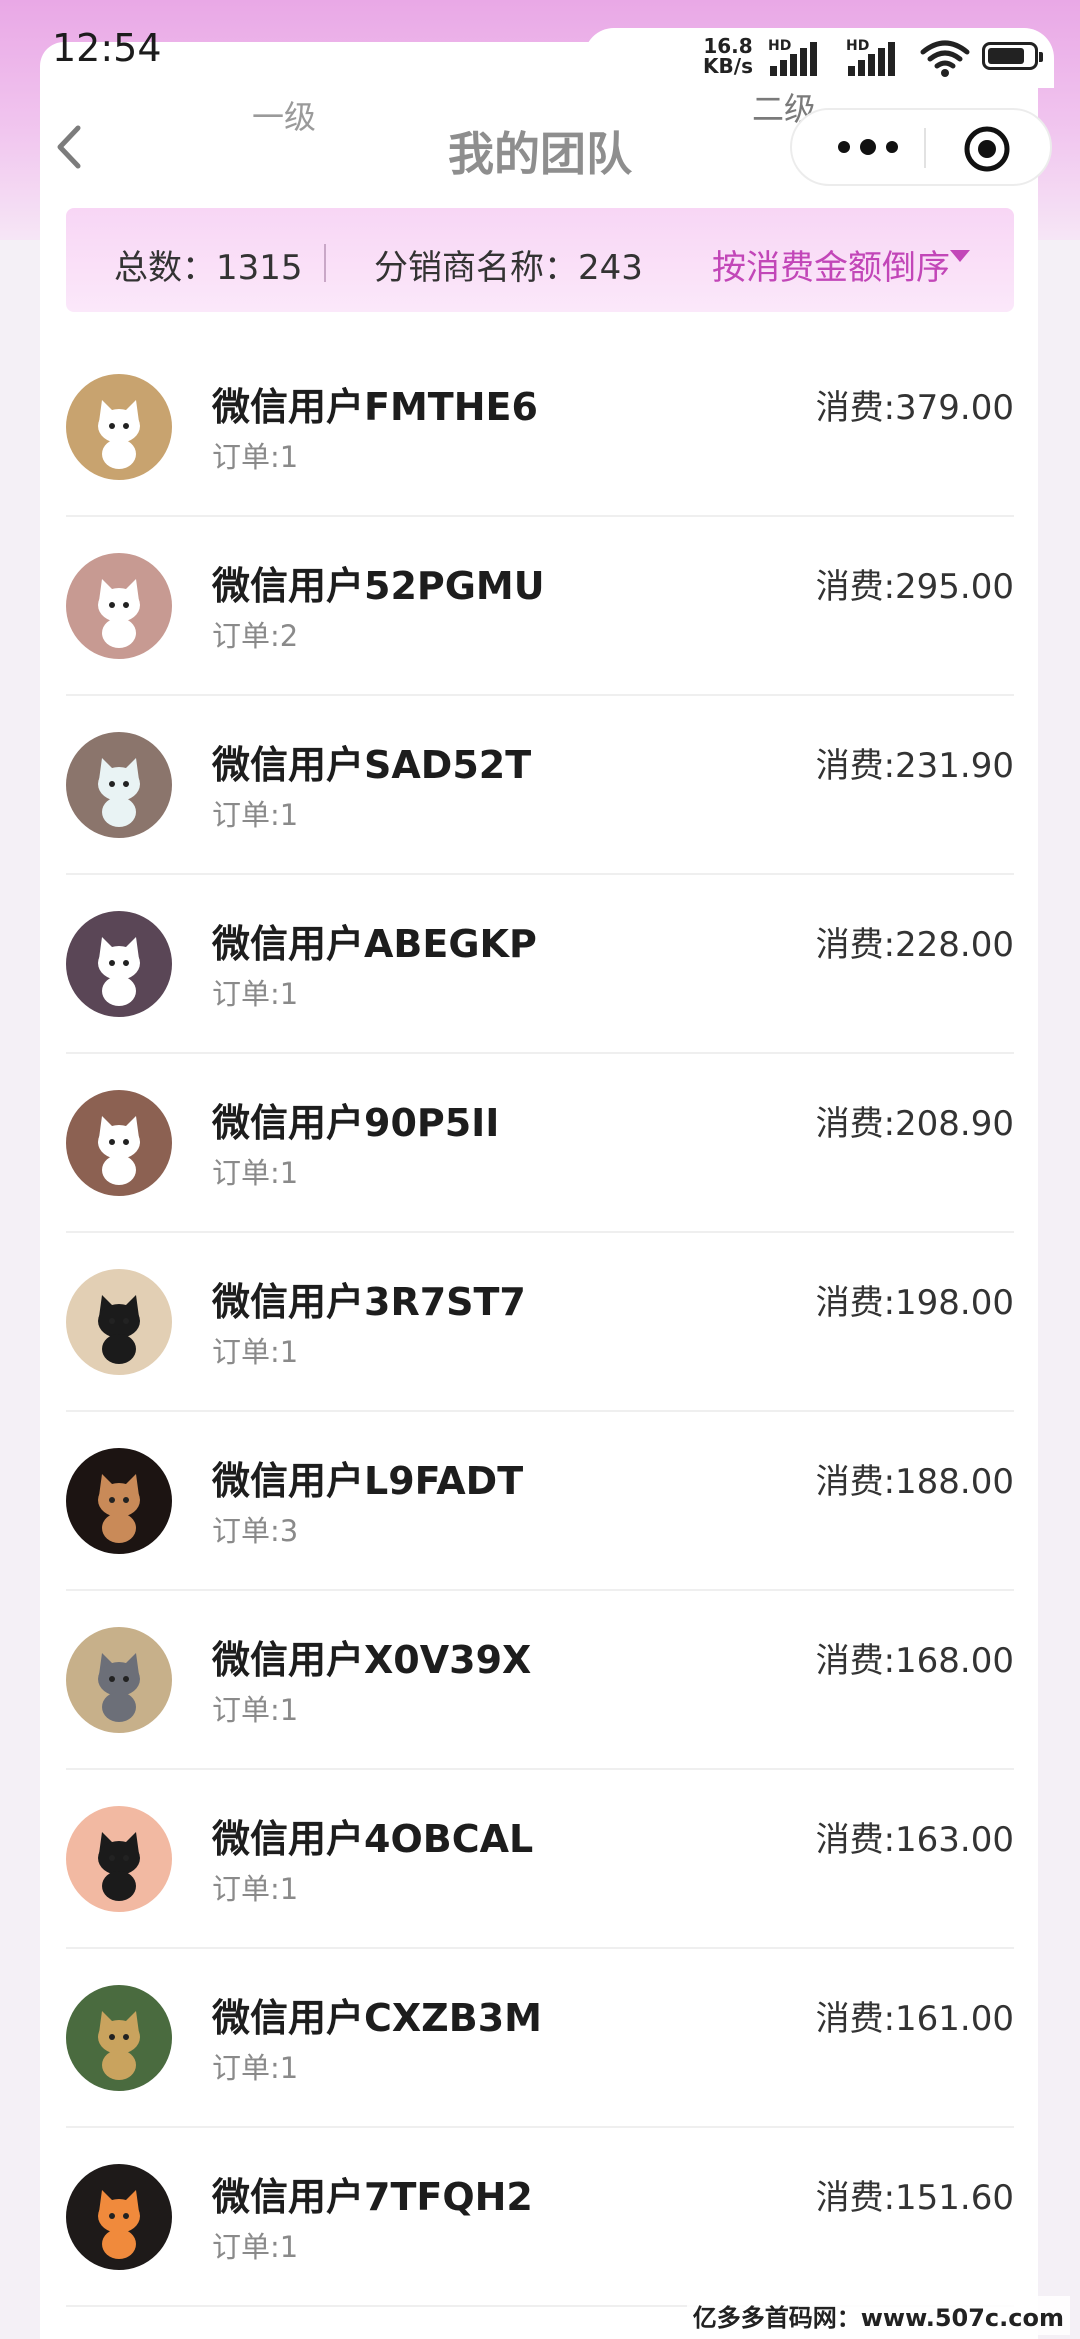 This screenshot has height=2339, width=1080. Describe the element at coordinates (372, 2197) in the screenshot. I see `member-name: 微信用户7TFQH2` at that location.